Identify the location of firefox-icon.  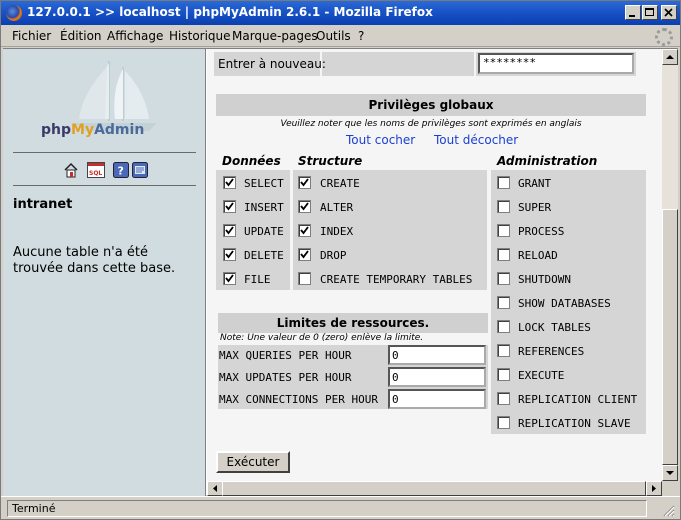
(14, 13).